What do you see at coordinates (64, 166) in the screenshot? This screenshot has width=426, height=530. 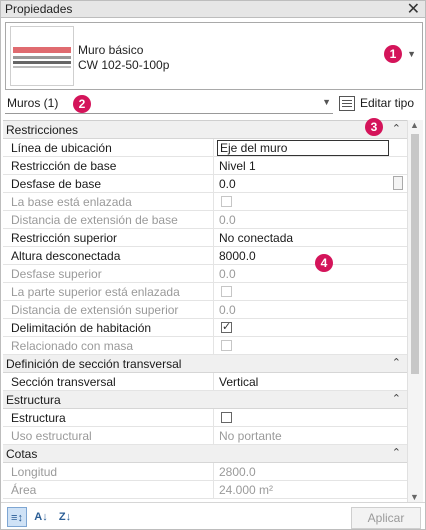 I see `property-name: Restricción de base` at bounding box center [64, 166].